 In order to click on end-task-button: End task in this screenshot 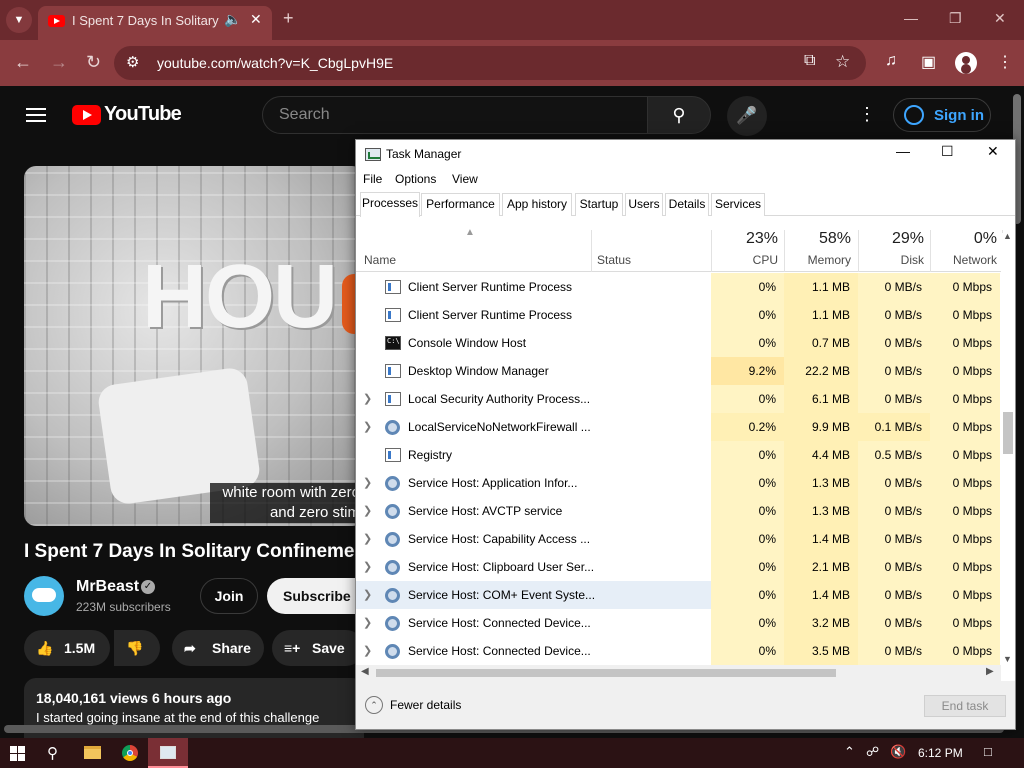, I will do `click(965, 706)`.